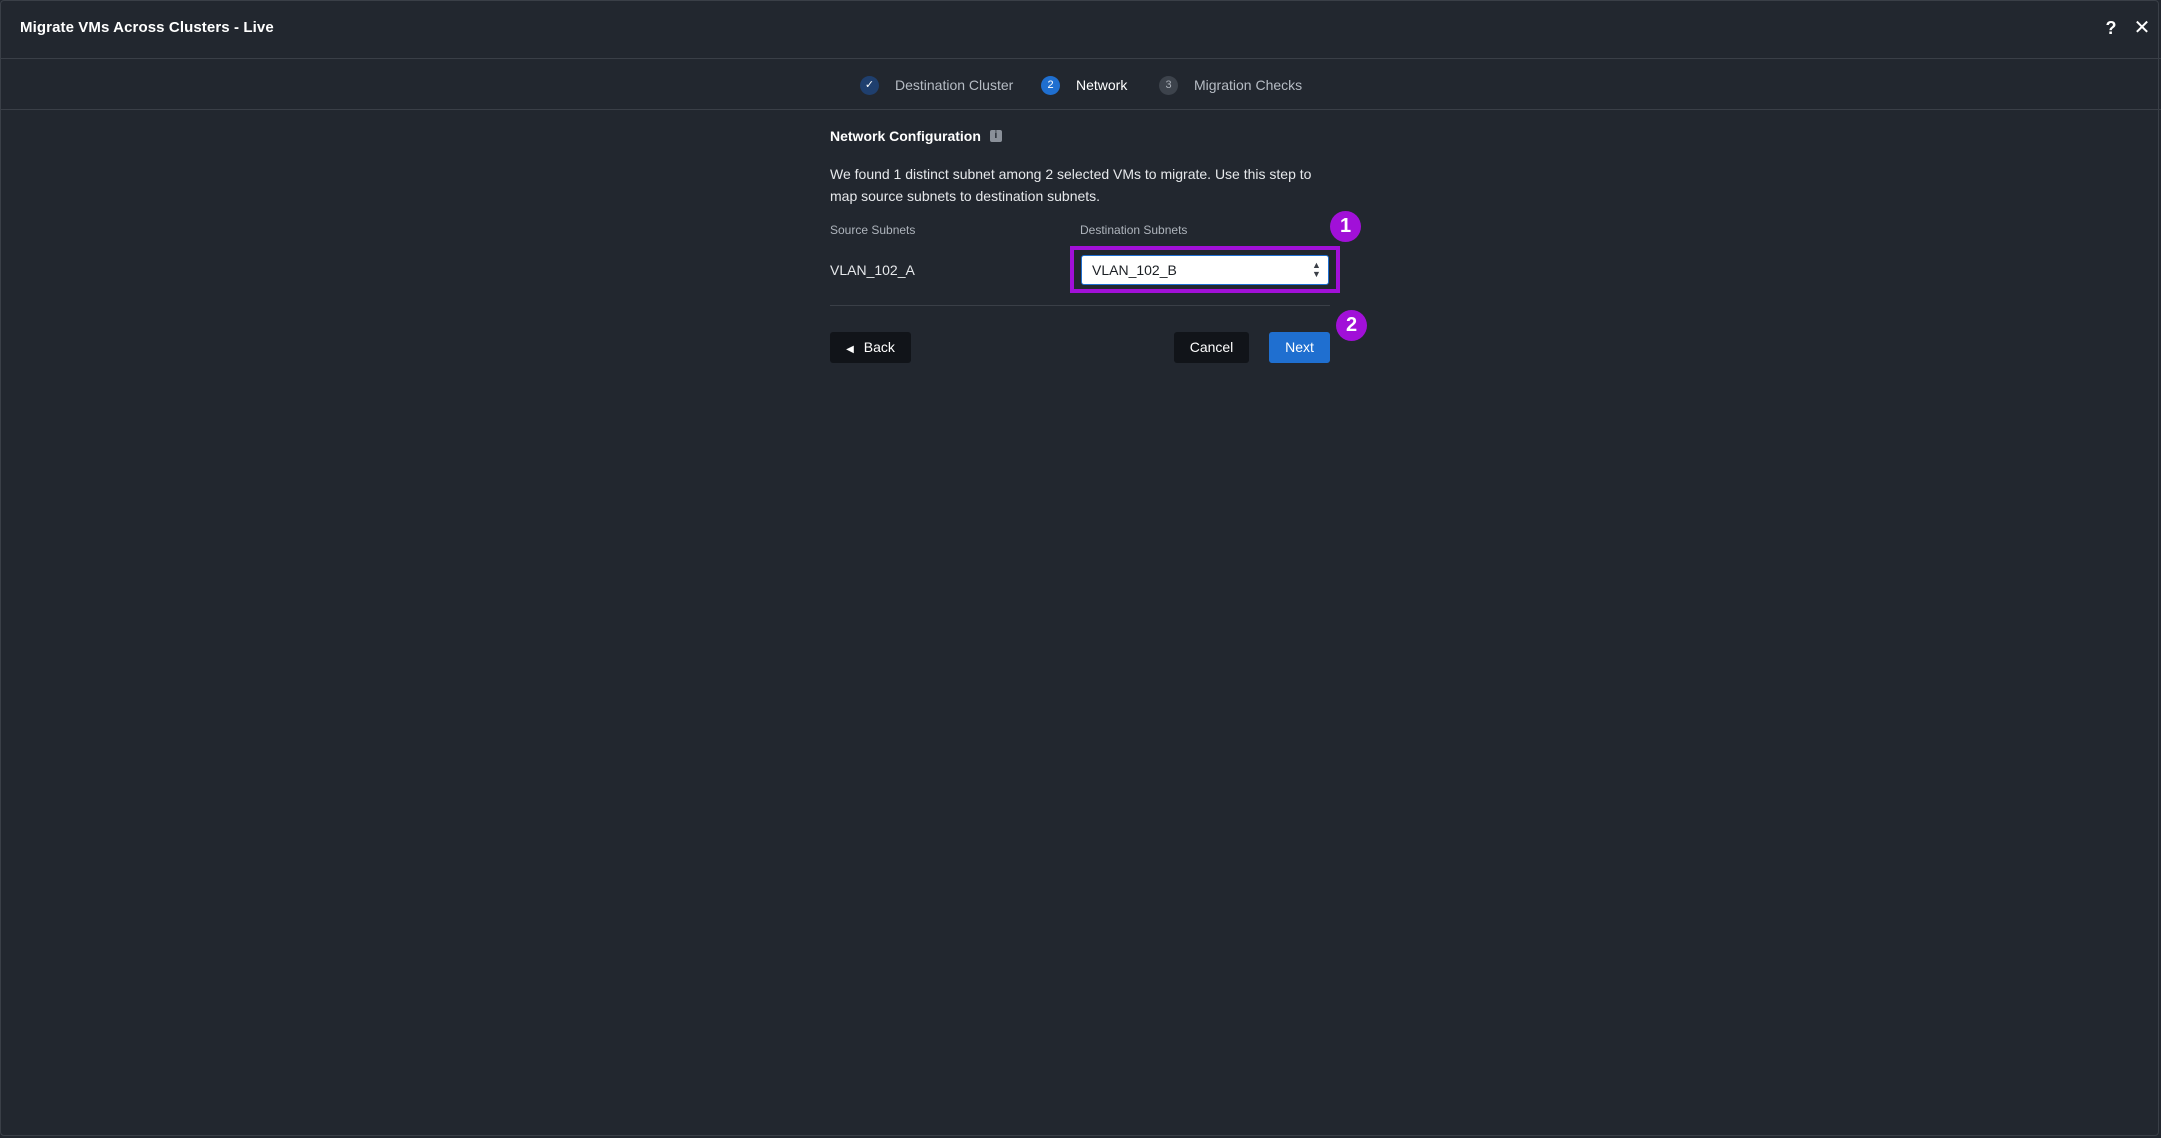  What do you see at coordinates (1345, 226) in the screenshot?
I see `annotation-marker-1: 1` at bounding box center [1345, 226].